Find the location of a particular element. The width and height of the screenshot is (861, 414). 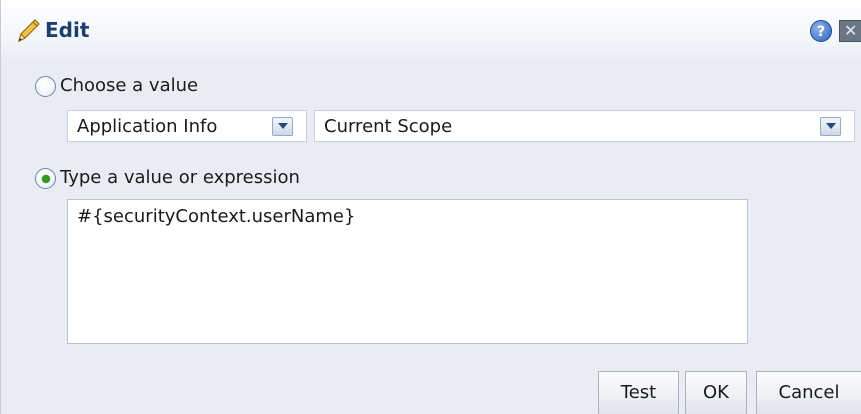

cancel-button: Cancel is located at coordinates (808, 392).